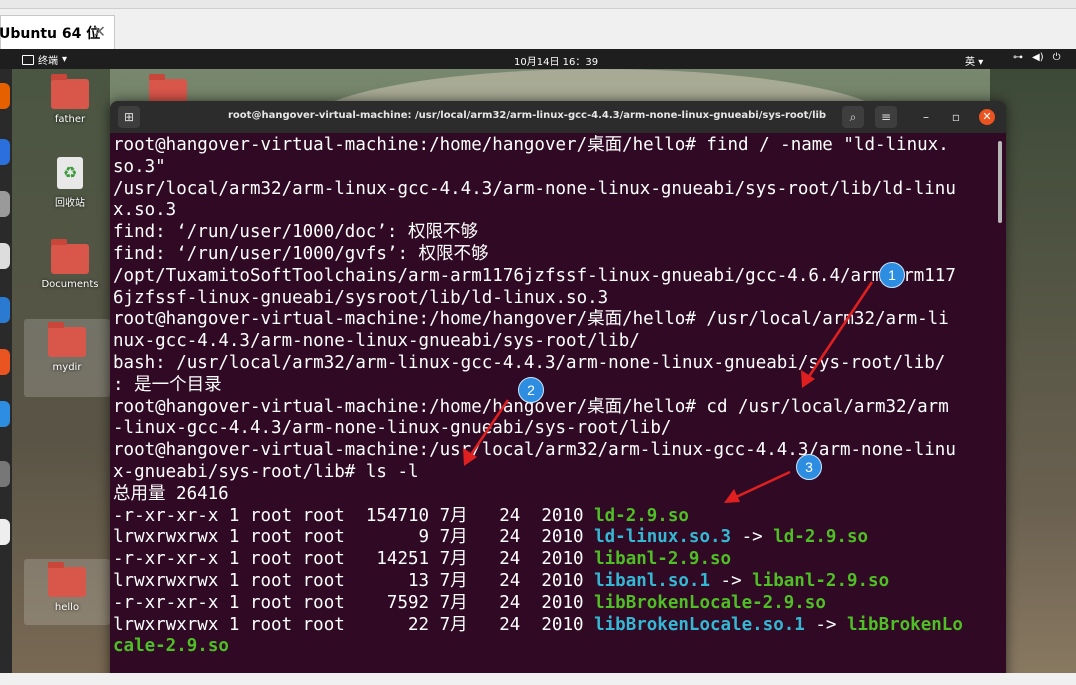 The height and width of the screenshot is (685, 1076). What do you see at coordinates (129, 117) in the screenshot?
I see `new-tab-button: ⊞` at bounding box center [129, 117].